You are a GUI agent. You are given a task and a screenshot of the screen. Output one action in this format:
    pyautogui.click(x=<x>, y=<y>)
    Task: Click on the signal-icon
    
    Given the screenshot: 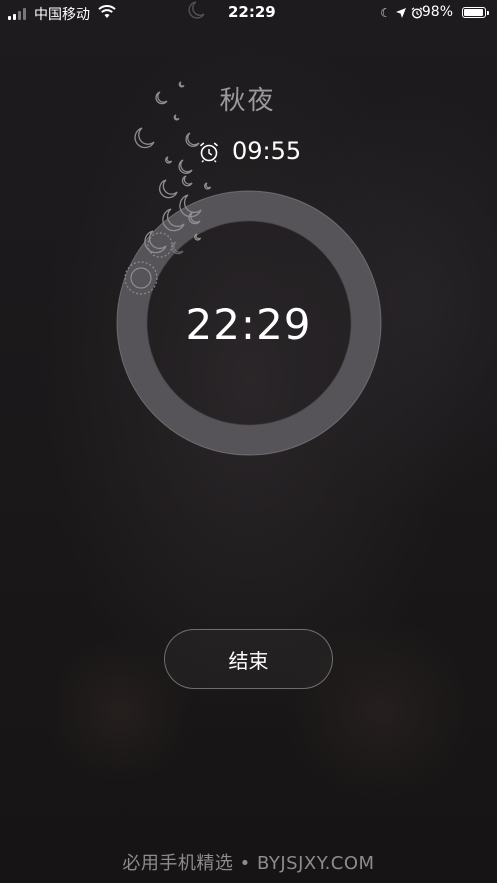 What is the action you would take?
    pyautogui.click(x=19, y=14)
    